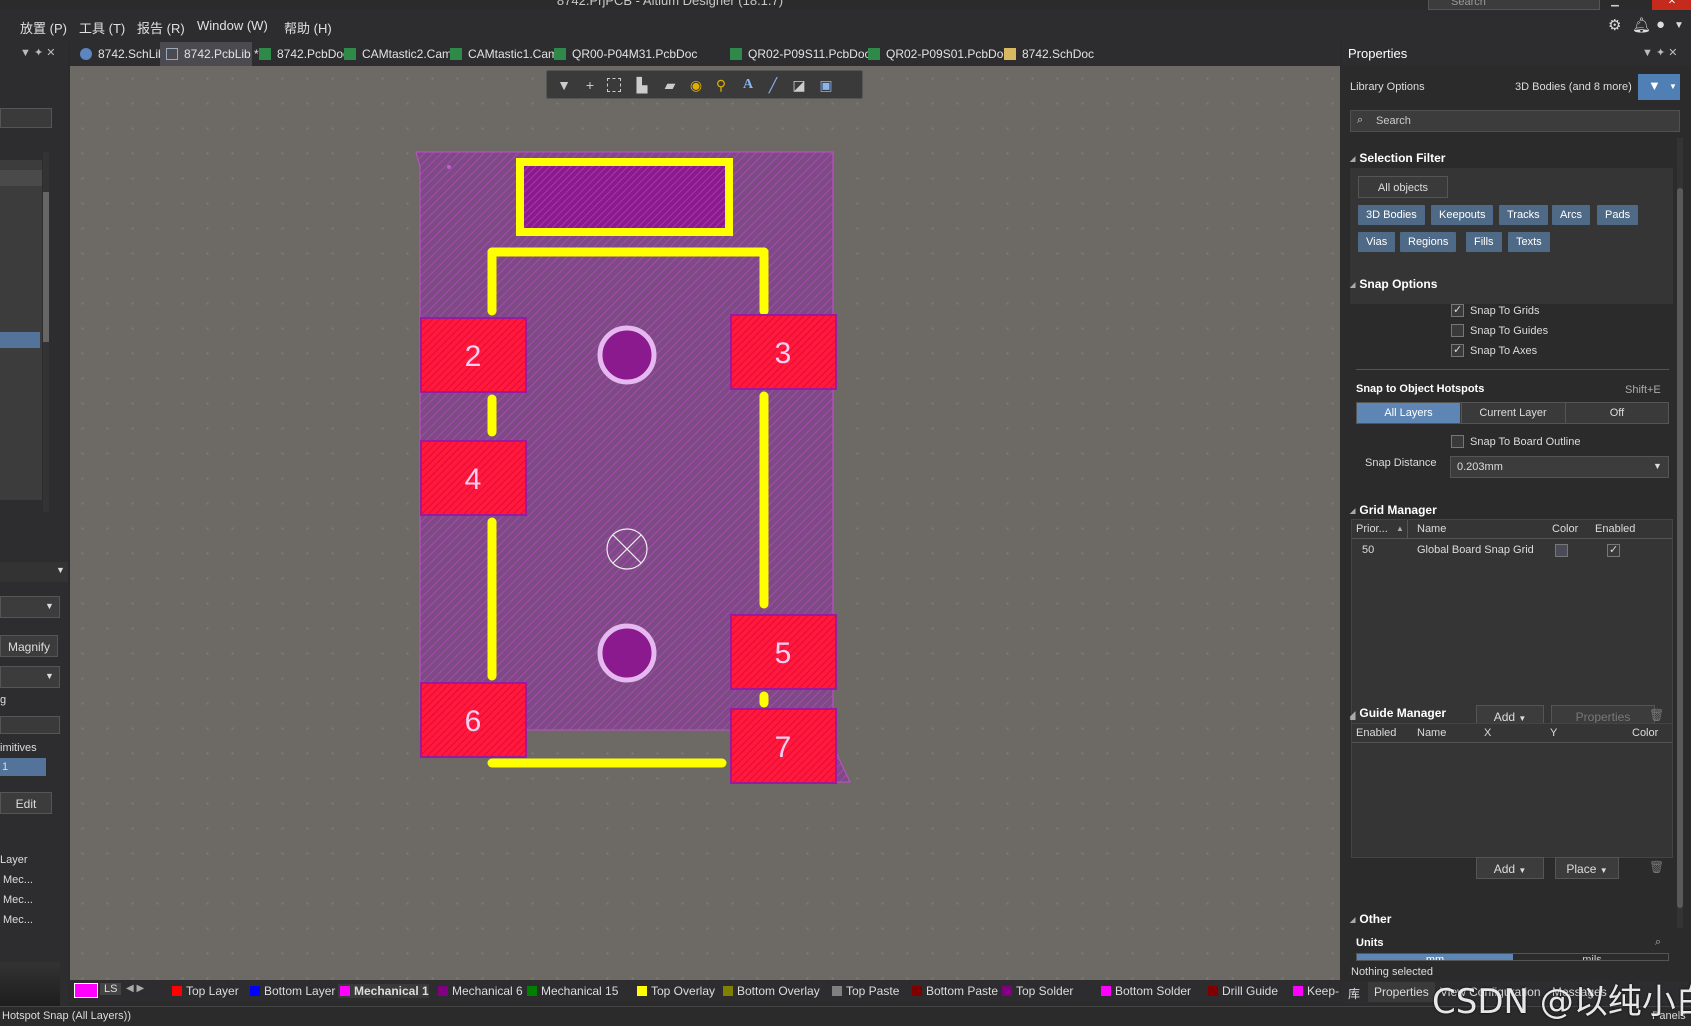  Describe the element at coordinates (119, 54) in the screenshot. I see `tab-8742-schlib: 8742.SchLib` at that location.